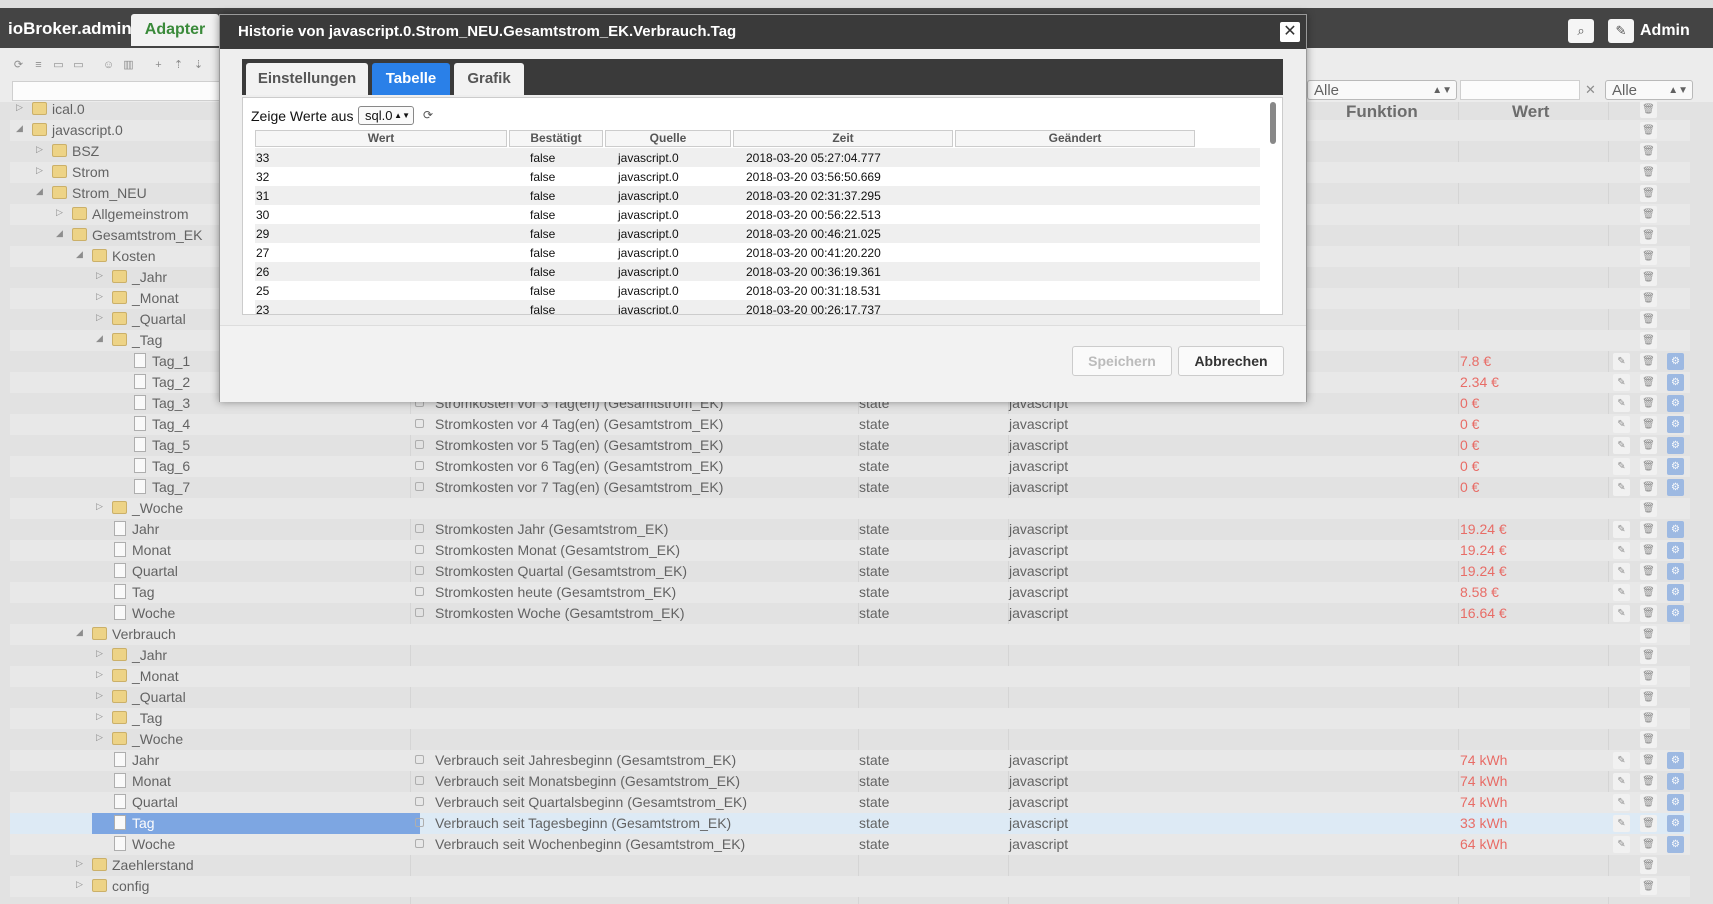 This screenshot has width=1713, height=904. Describe the element at coordinates (843, 138) in the screenshot. I see `table-header-zeit: Zeit` at that location.